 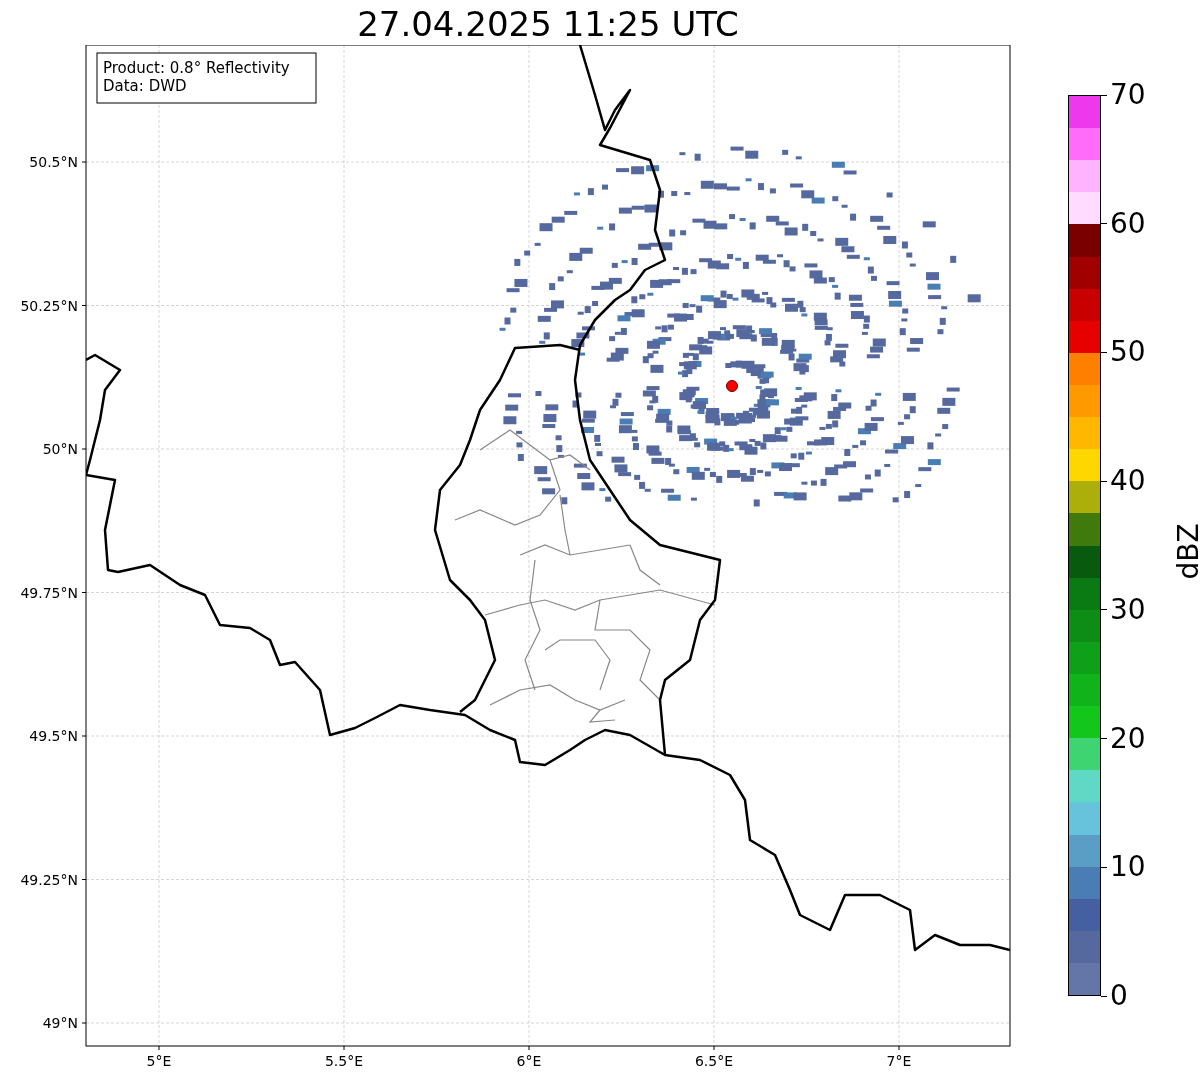 I want to click on colorbar-label: dBZ, so click(x=1186, y=551).